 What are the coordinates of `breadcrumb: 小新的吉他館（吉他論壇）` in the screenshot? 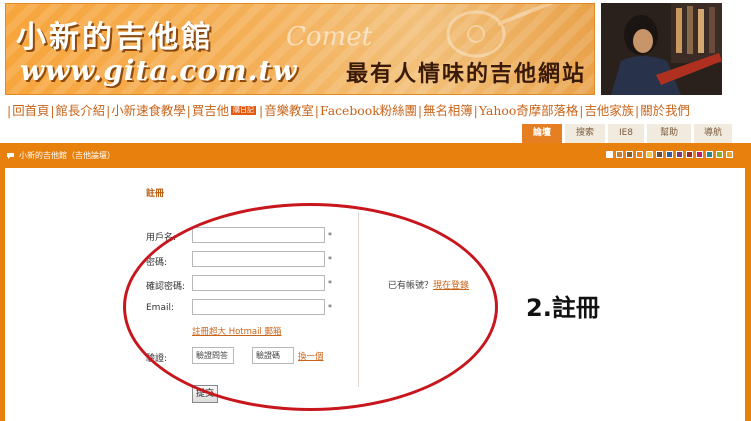 It's located at (60, 155).